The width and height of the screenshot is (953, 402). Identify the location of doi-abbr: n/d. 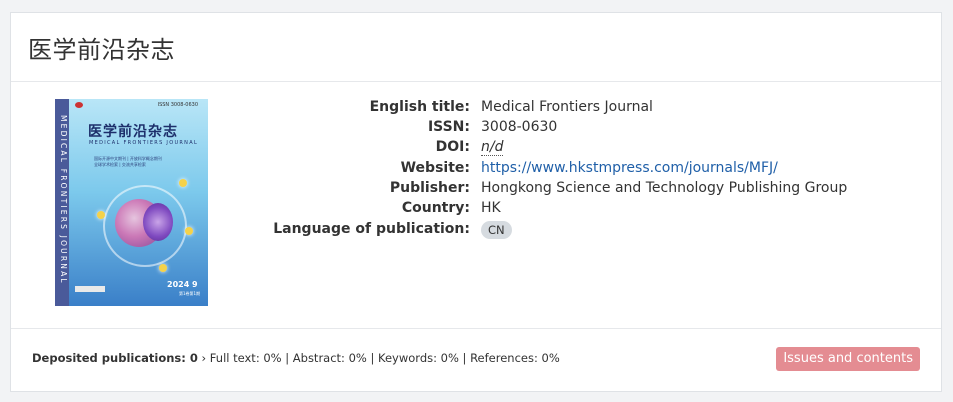
(492, 147).